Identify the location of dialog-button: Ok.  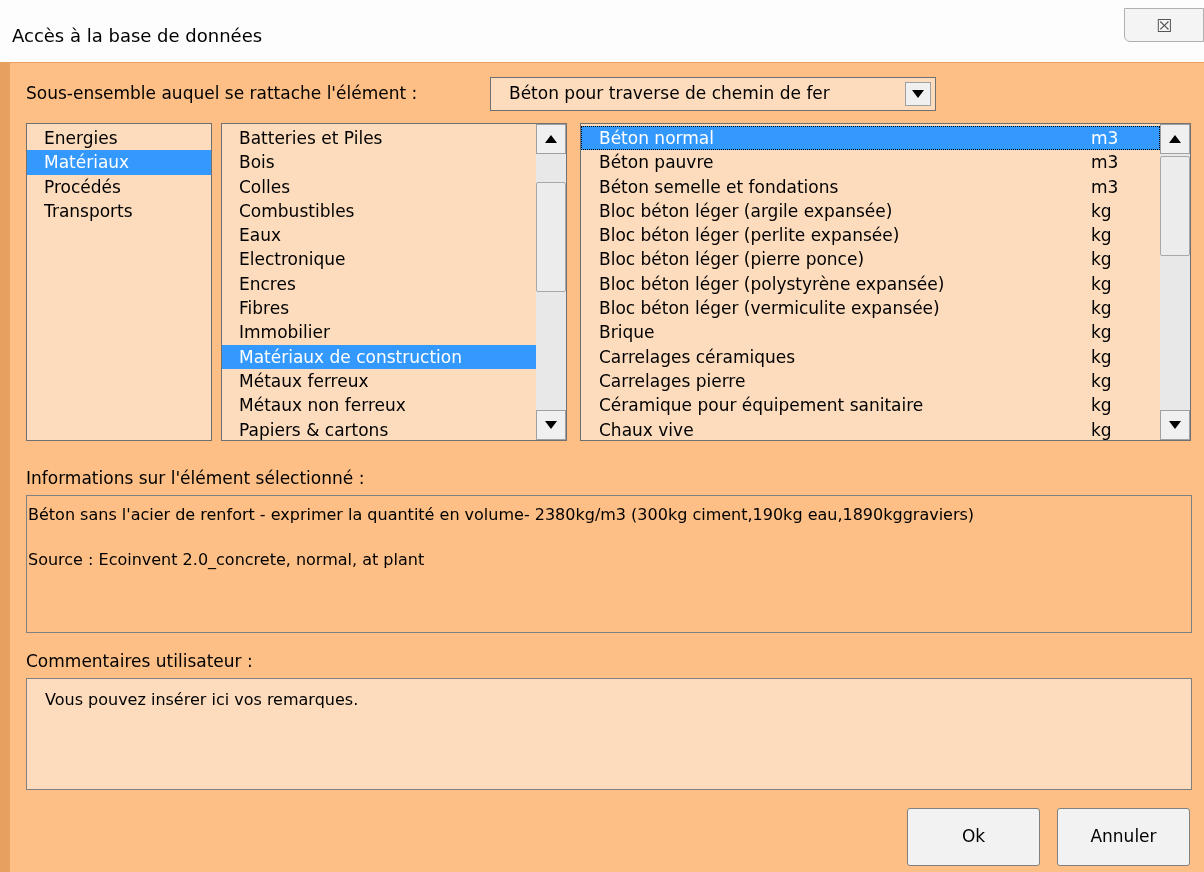
(973, 837).